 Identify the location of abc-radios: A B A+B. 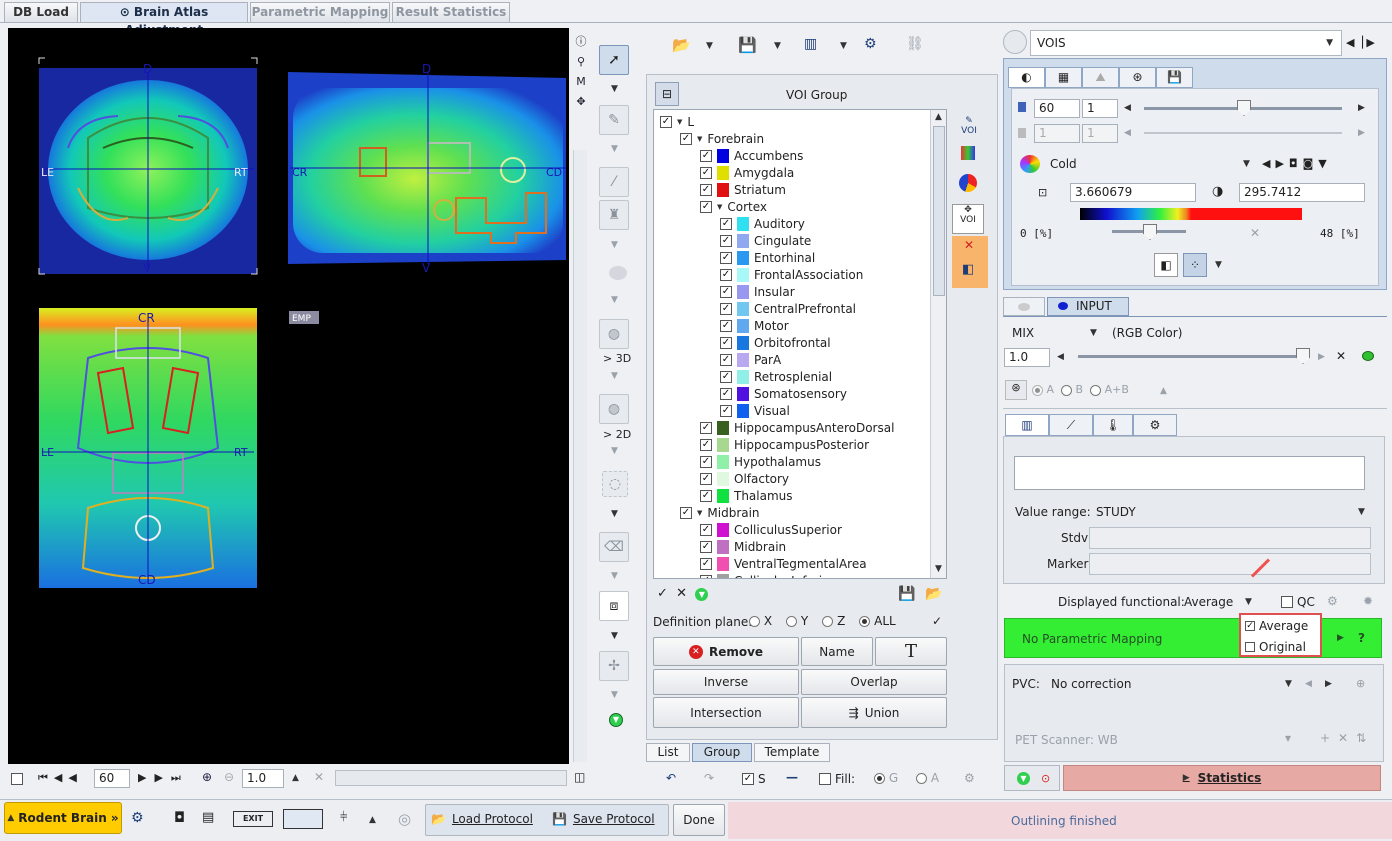
(1080, 389).